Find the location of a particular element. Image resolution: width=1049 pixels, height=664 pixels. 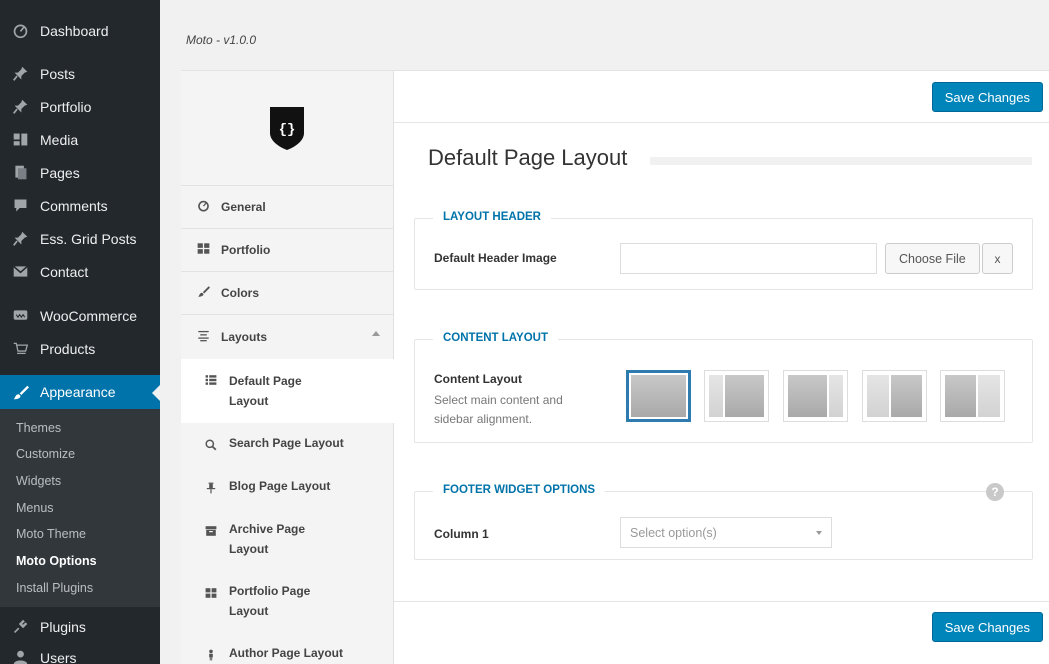

nav-label: General is located at coordinates (243, 207).